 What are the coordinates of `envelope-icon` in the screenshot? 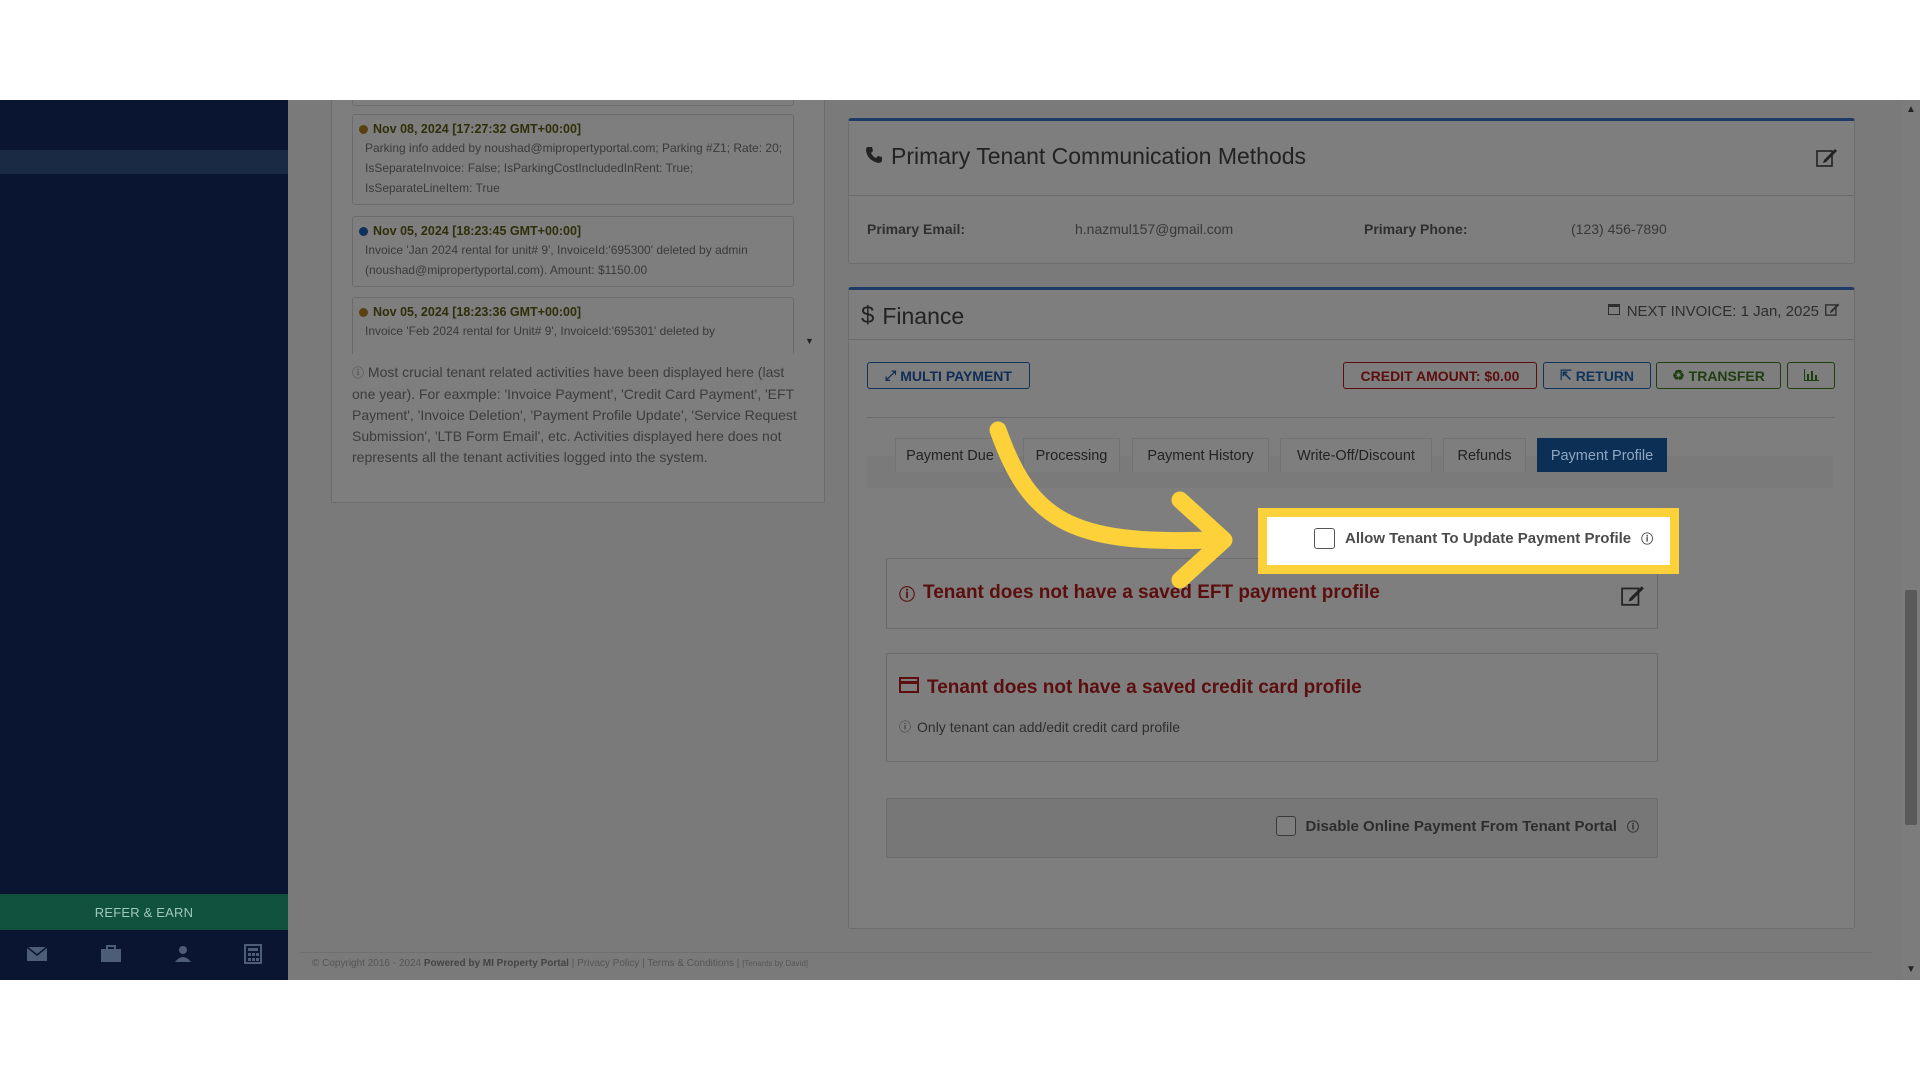 It's located at (37, 956).